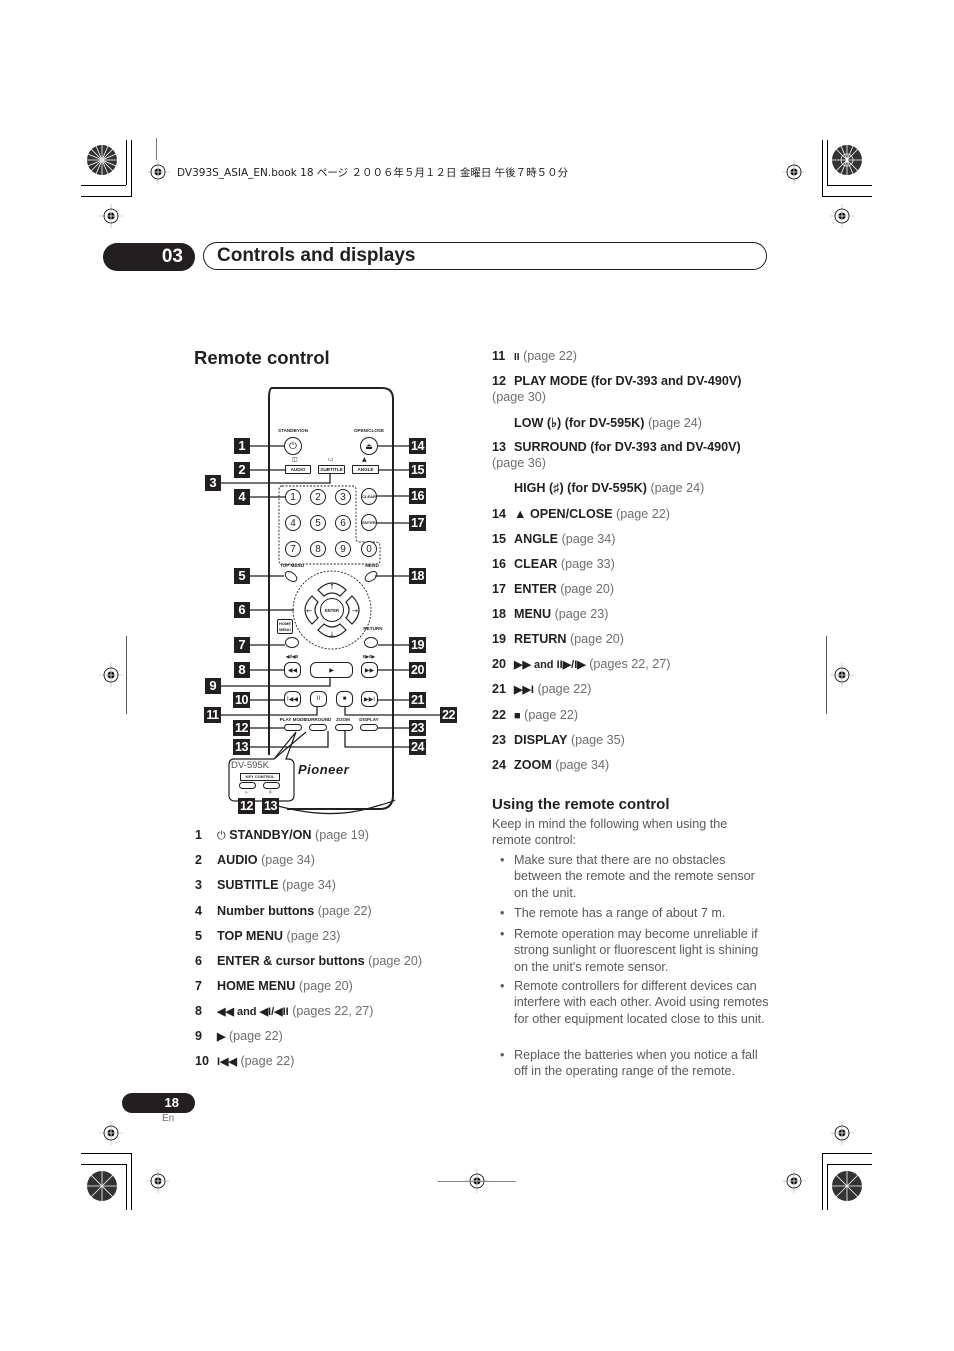  What do you see at coordinates (448, 715) in the screenshot?
I see `callout-22: 22` at bounding box center [448, 715].